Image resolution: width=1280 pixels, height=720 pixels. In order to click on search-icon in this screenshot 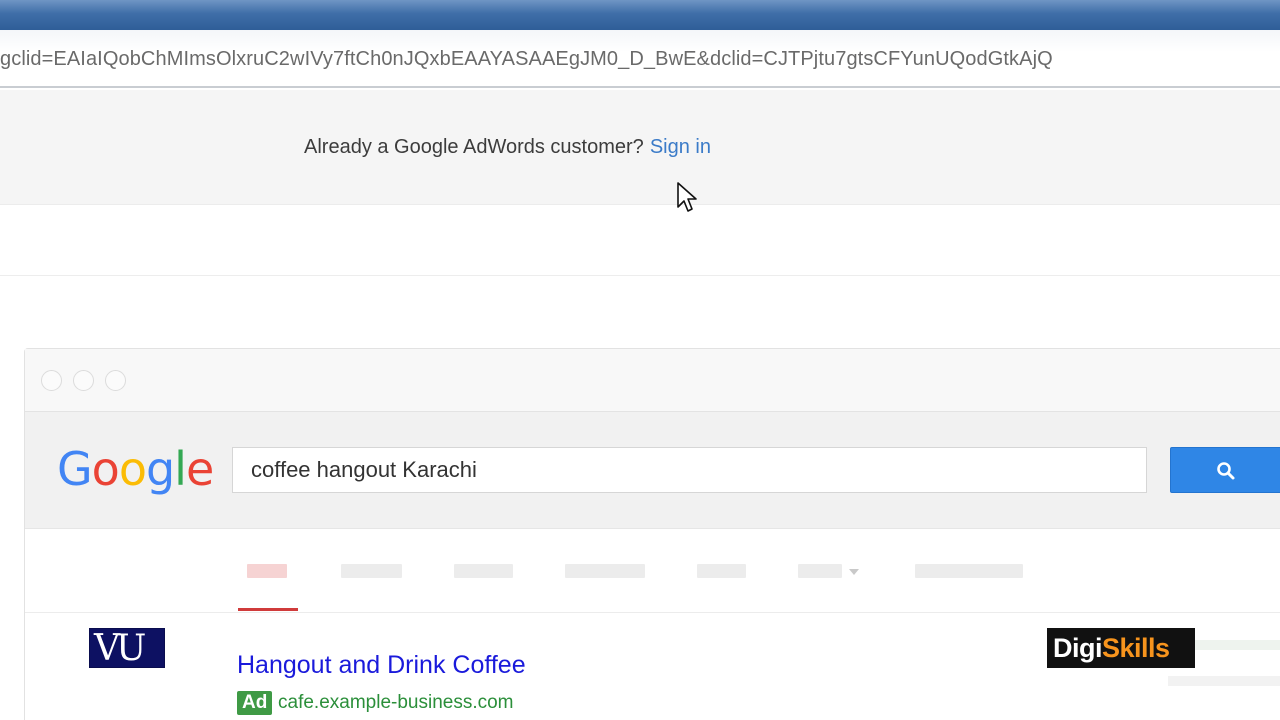, I will do `click(1226, 471)`.